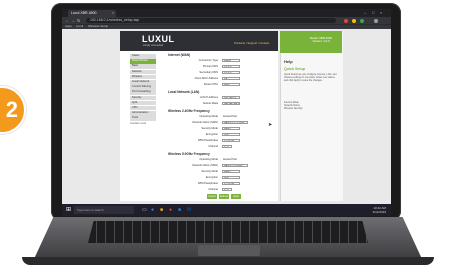  Describe the element at coordinates (231, 134) in the screenshot. I see `encryption-24-select: AES` at that location.